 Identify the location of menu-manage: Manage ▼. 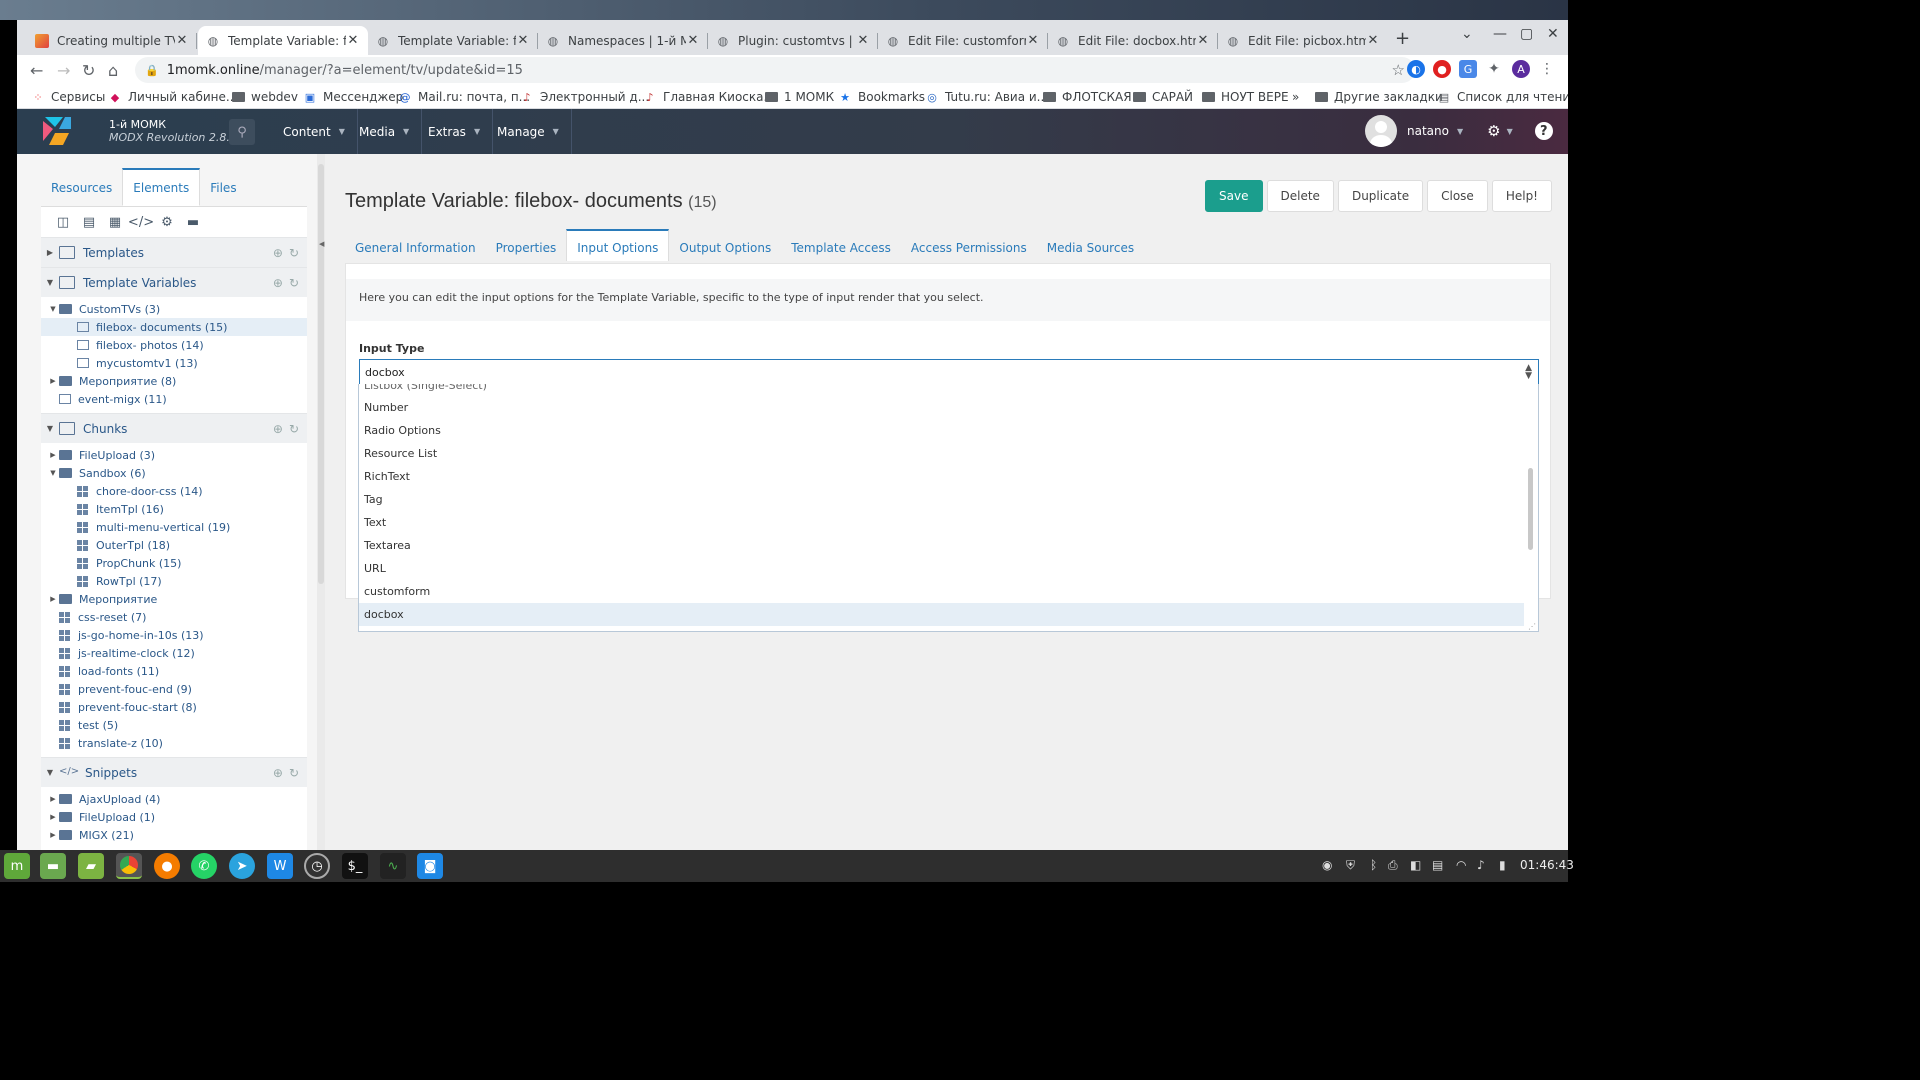
(528, 131).